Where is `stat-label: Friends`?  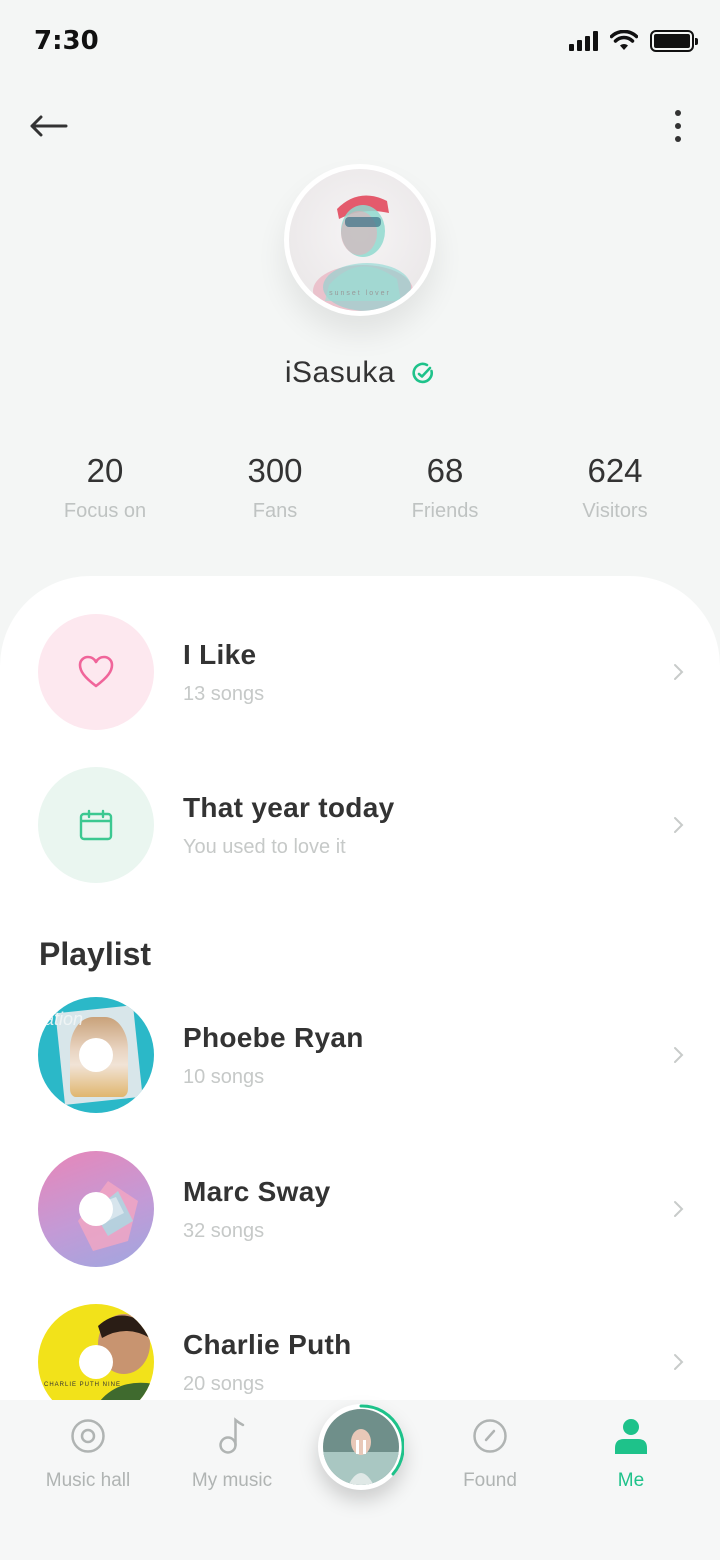
stat-label: Friends is located at coordinates (445, 511).